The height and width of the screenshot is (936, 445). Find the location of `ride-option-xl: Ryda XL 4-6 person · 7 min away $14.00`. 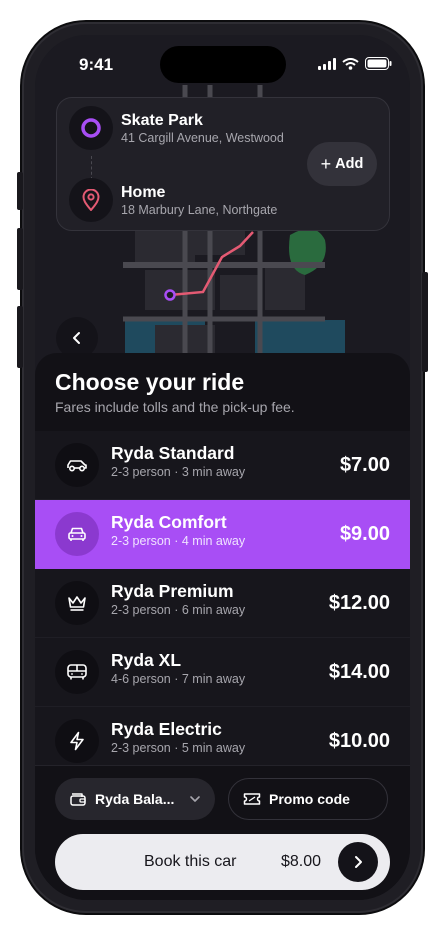

ride-option-xl: Ryda XL 4-6 person · 7 min away $14.00 is located at coordinates (222, 672).